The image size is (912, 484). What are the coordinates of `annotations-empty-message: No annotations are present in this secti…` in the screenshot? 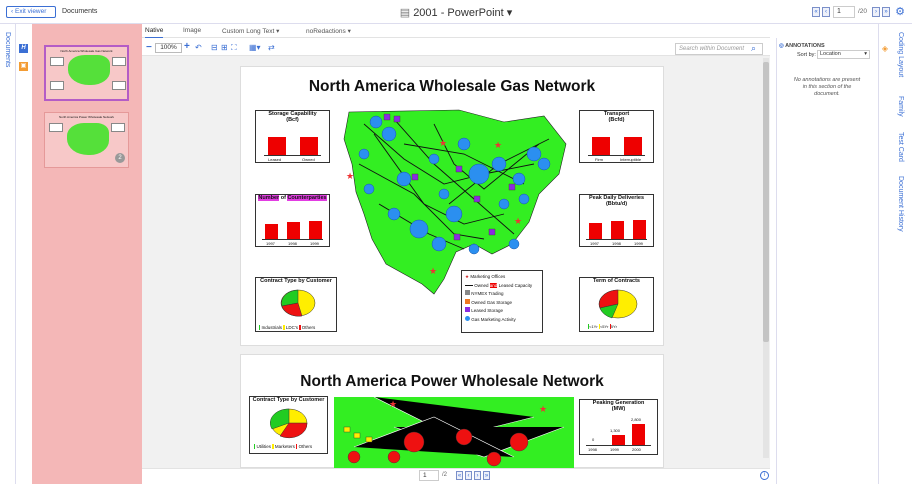 It's located at (827, 87).